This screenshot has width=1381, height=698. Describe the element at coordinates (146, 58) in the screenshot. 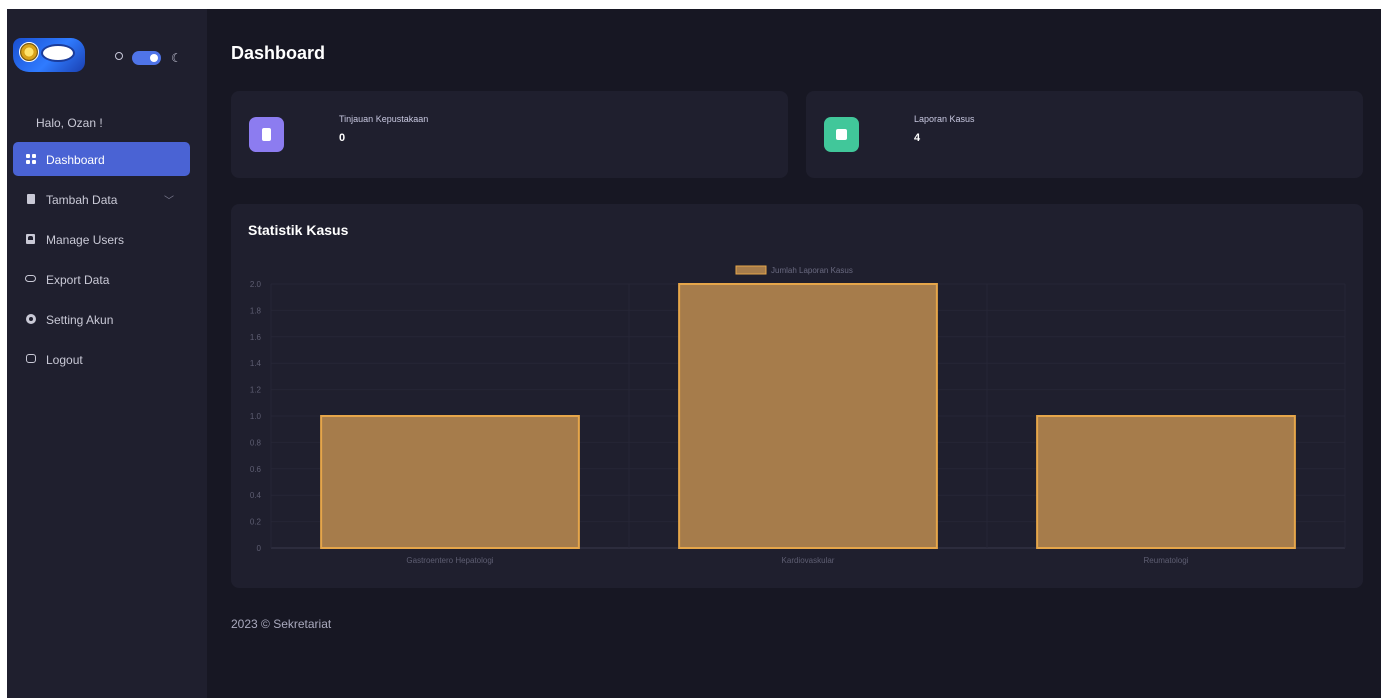

I see `theme-switch` at that location.